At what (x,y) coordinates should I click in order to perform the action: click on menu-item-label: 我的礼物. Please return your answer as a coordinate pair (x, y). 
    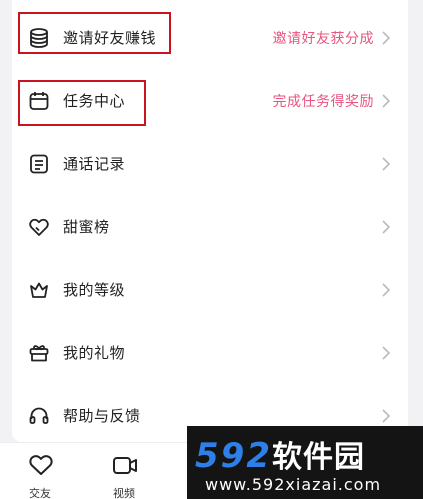
    Looking at the image, I should click on (94, 353).